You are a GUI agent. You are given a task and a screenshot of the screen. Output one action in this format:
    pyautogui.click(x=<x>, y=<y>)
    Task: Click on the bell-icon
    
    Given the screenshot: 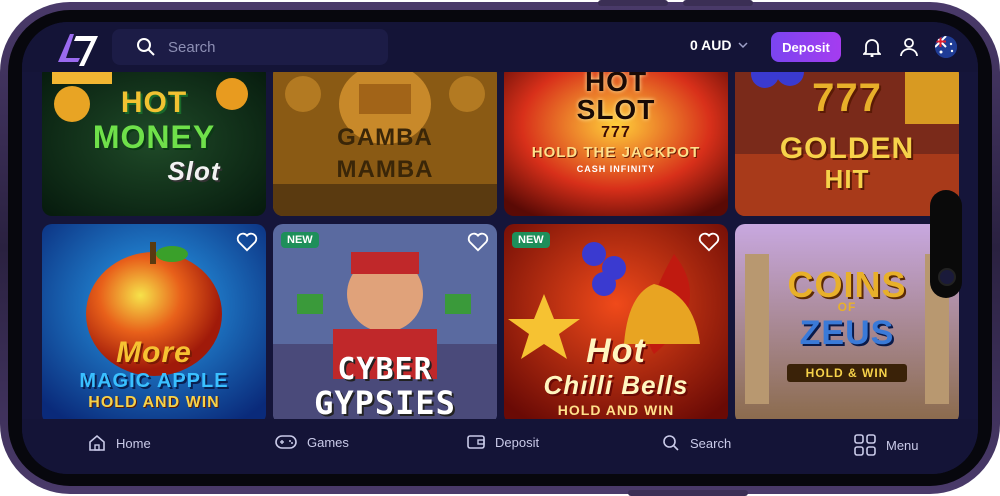 What is the action you would take?
    pyautogui.click(x=872, y=49)
    